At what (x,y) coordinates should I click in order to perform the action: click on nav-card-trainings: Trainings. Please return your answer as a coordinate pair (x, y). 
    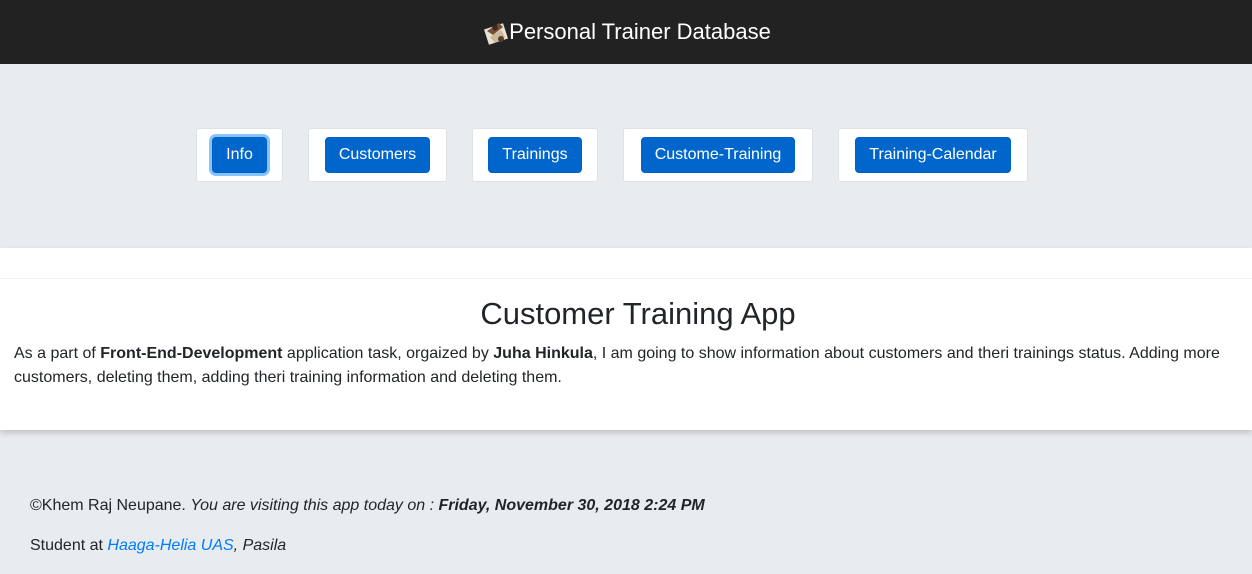
    Looking at the image, I should click on (535, 155).